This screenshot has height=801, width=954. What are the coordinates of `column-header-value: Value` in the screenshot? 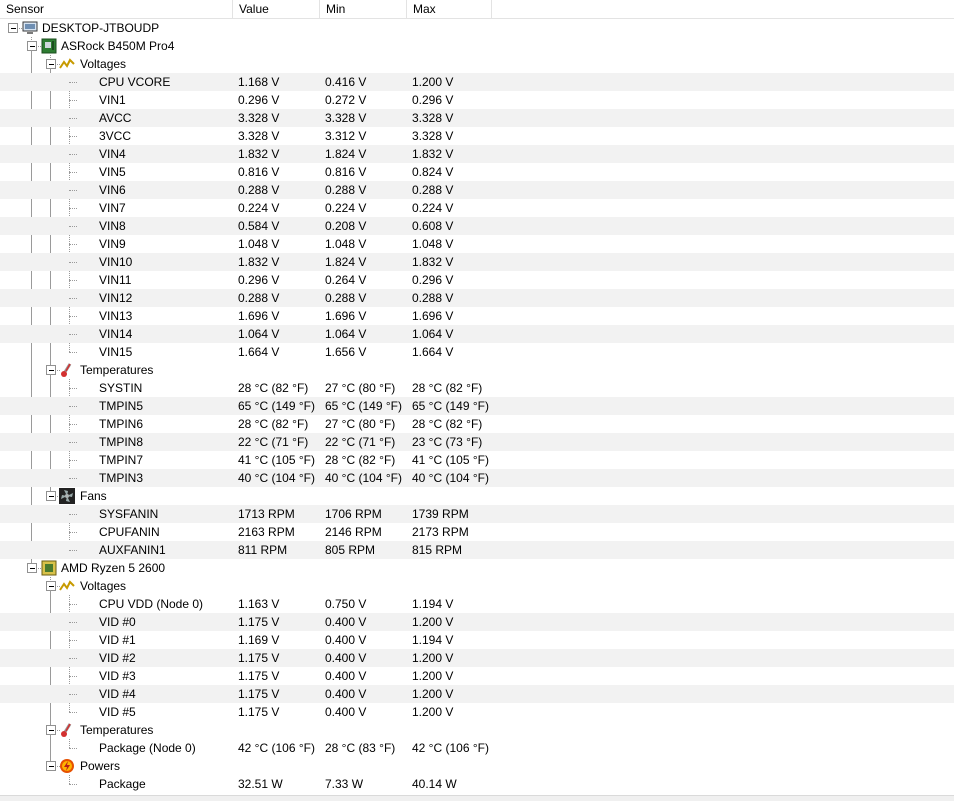 It's located at (276, 9).